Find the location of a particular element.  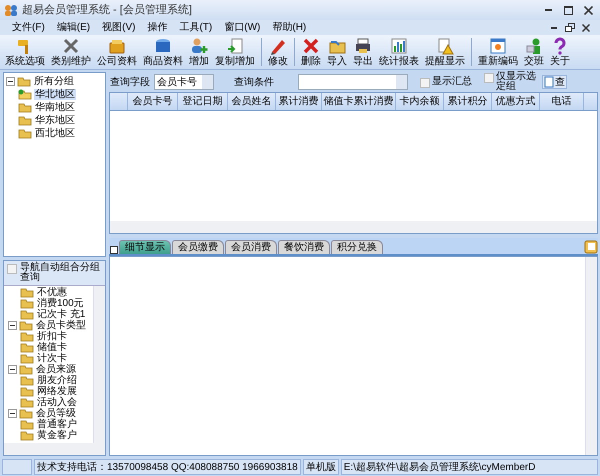

toolbar-button: 增加 is located at coordinates (199, 52).